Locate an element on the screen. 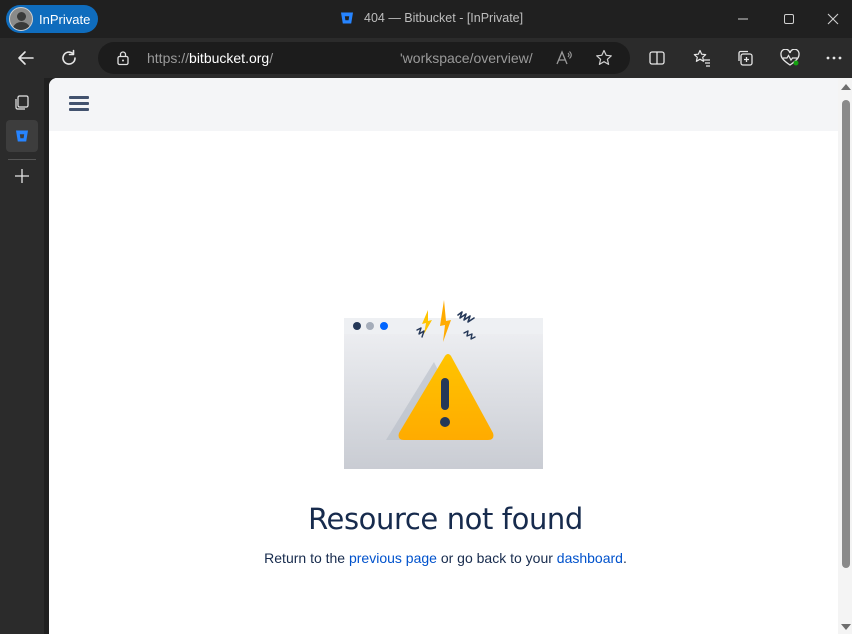  tab-title-text: 404 — Bitbucket - [InPrivate] is located at coordinates (444, 18).